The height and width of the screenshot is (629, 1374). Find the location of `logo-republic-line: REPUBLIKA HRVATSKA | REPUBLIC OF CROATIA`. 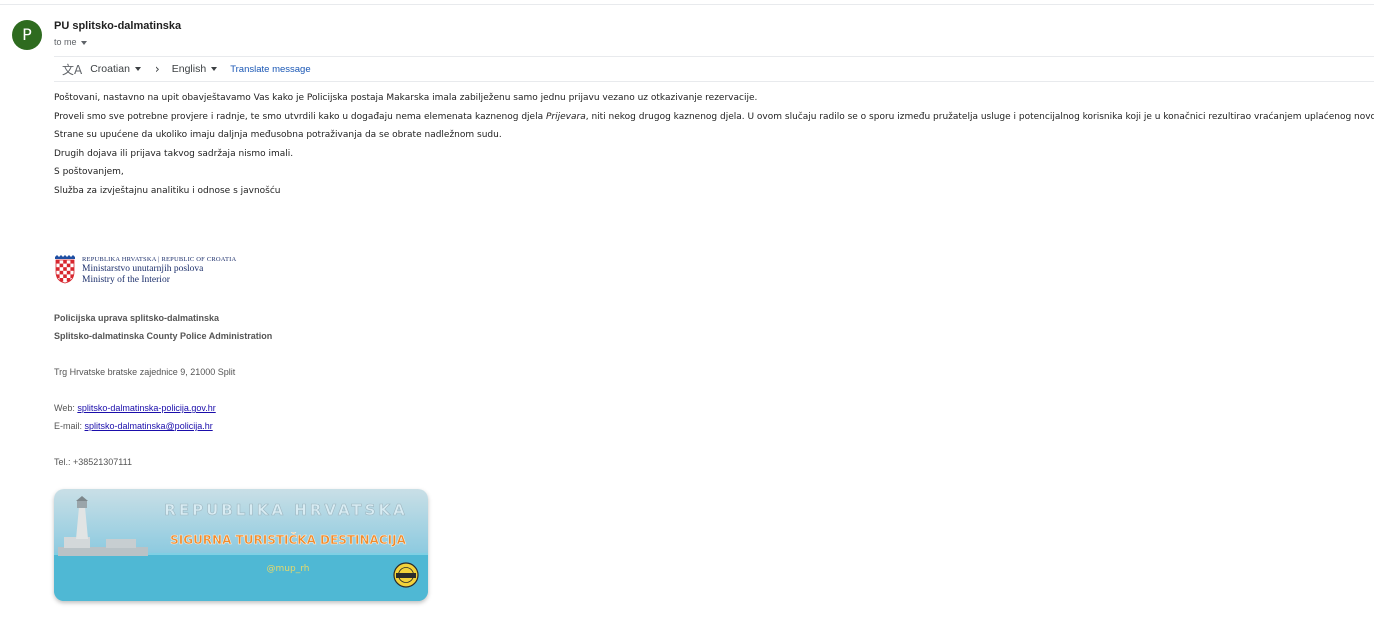

logo-republic-line: REPUBLIKA HRVATSKA | REPUBLIC OF CROATIA is located at coordinates (159, 259).